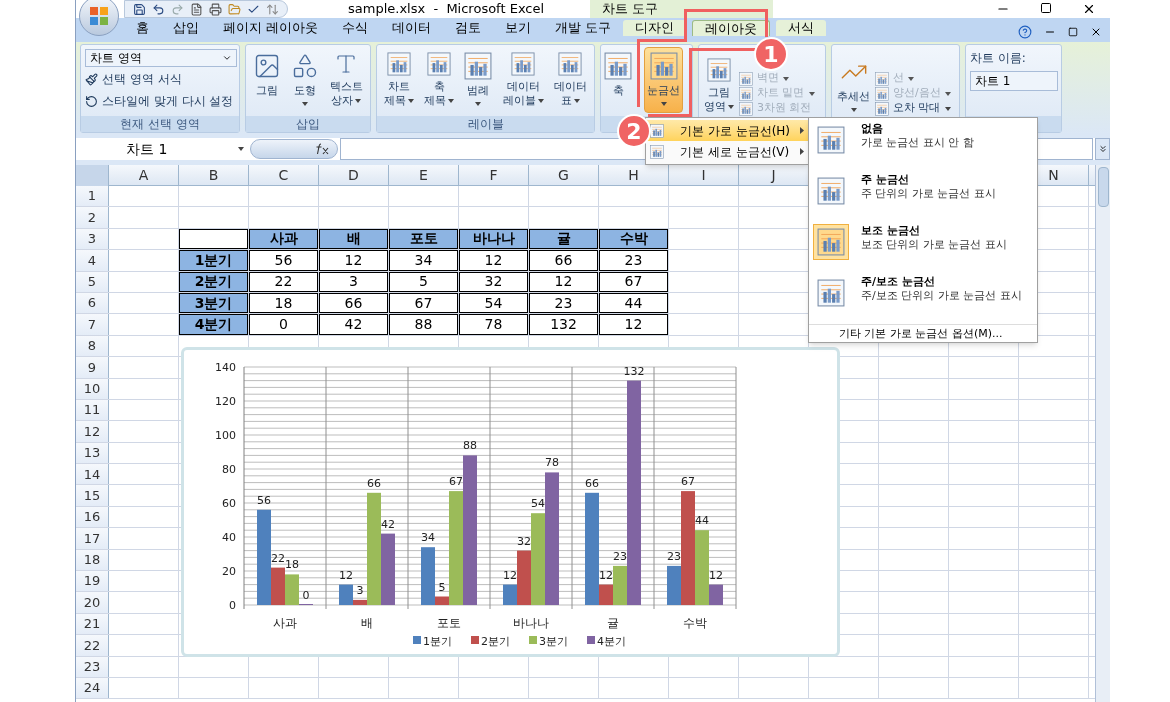 The image size is (1170, 702). What do you see at coordinates (702, 521) in the screenshot?
I see `data-label: 44` at bounding box center [702, 521].